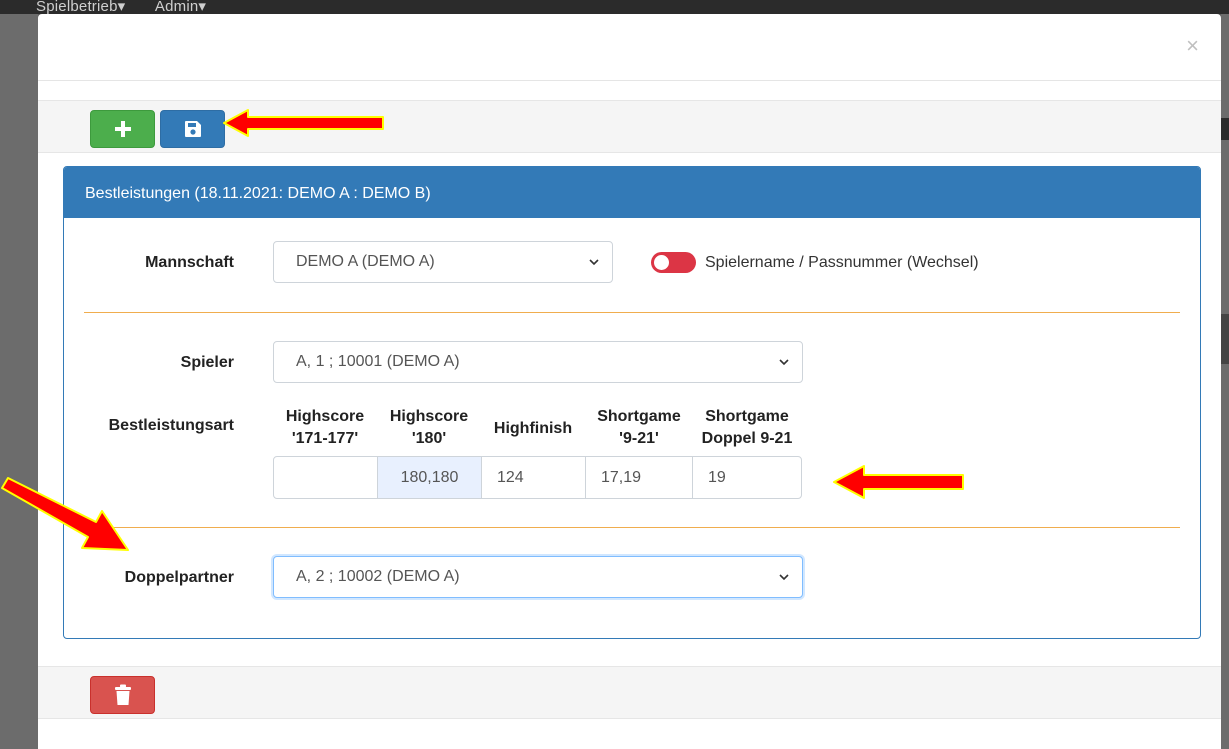 The height and width of the screenshot is (749, 1229). What do you see at coordinates (629, 47) in the screenshot?
I see `modal-header: ×` at bounding box center [629, 47].